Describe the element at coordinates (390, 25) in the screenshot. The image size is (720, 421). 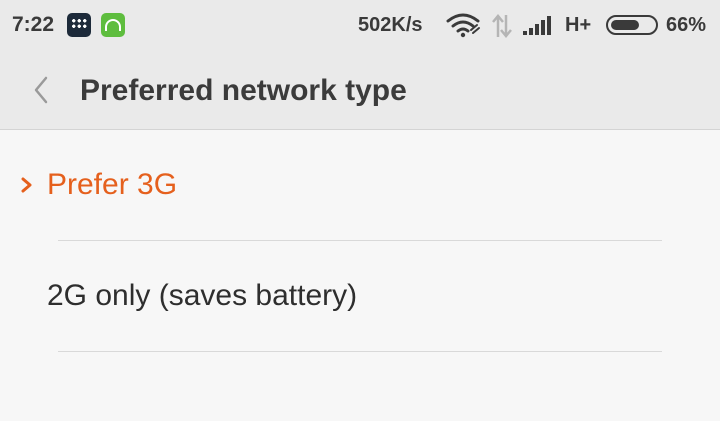
I see `network-speed: 502K/s` at that location.